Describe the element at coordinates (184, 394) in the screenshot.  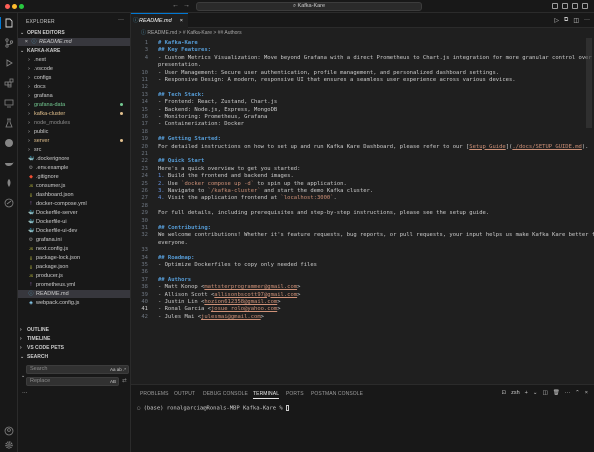
I see `panel-tab: OUTPUT` at that location.